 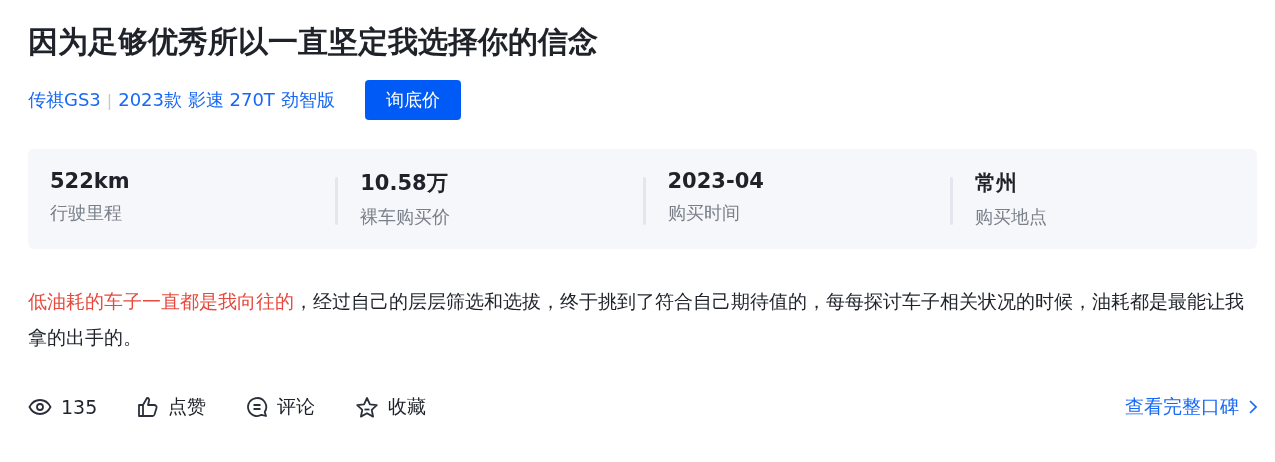 I want to click on ask-price-button: 询底价, so click(x=412, y=100).